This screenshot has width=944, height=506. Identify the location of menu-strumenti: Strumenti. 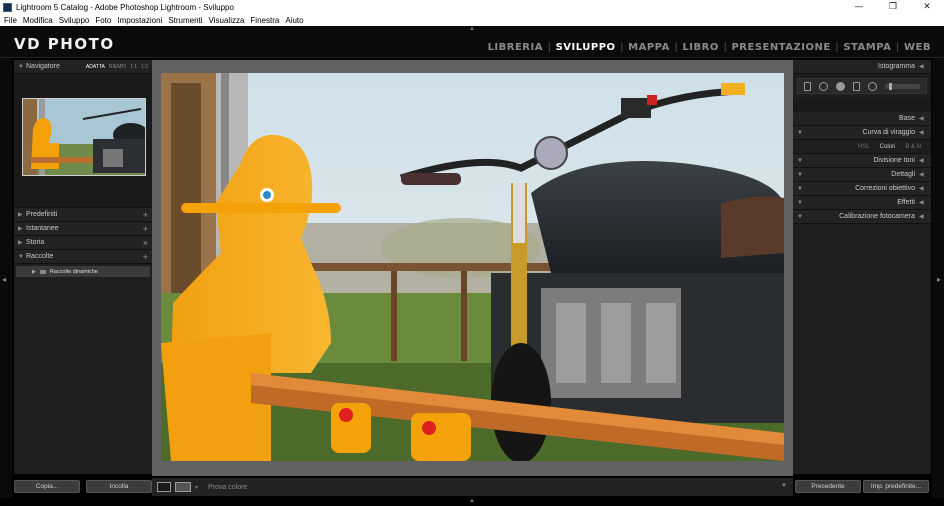
(185, 20).